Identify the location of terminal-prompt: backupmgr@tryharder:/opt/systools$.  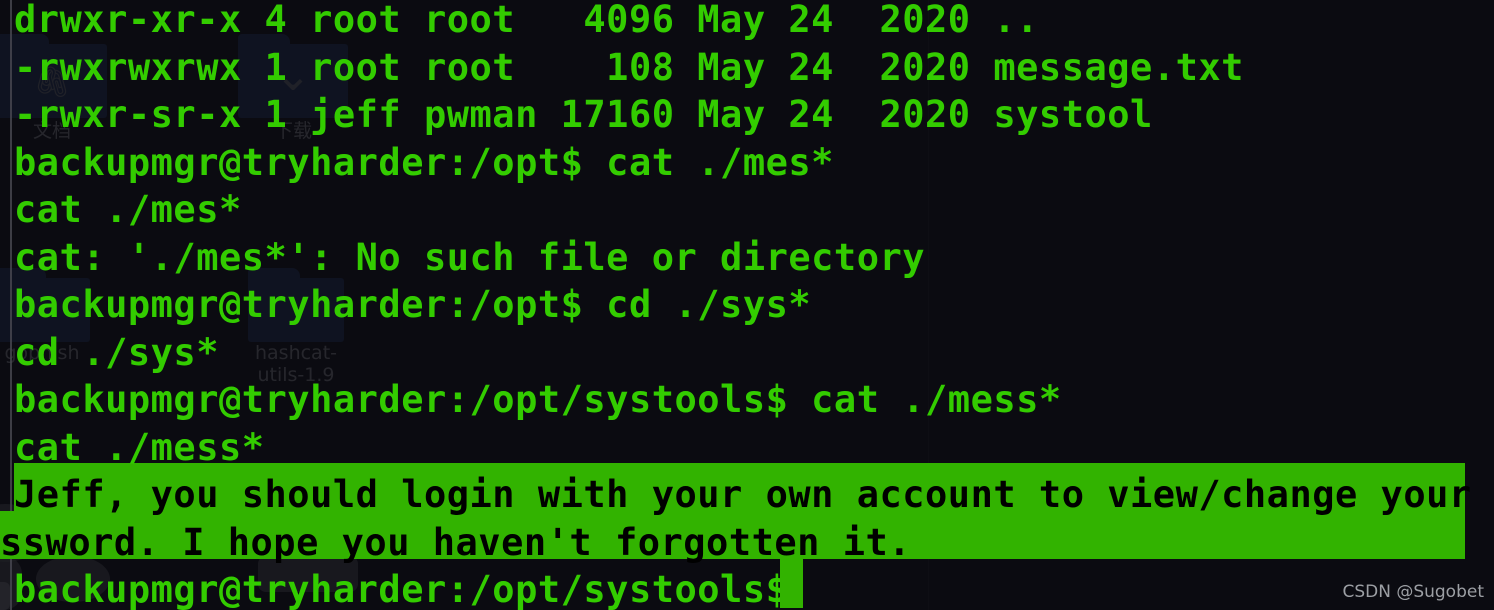
(401, 589).